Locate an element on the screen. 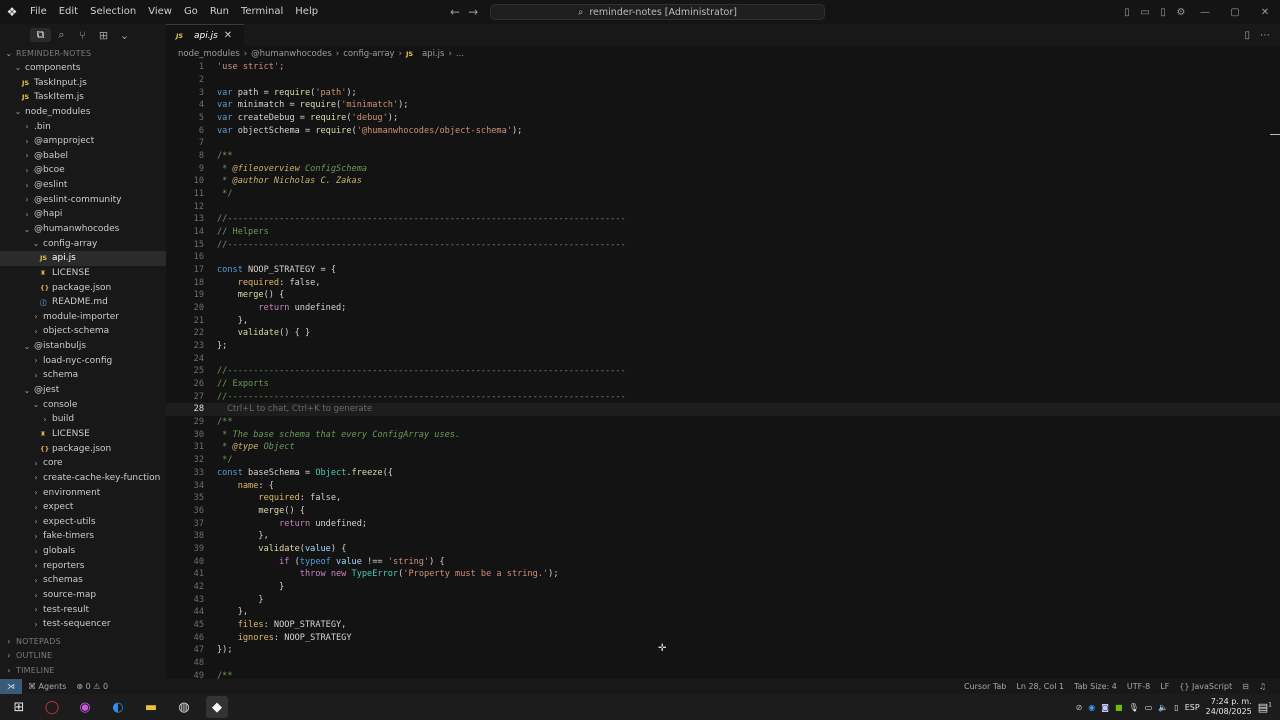 This screenshot has height=720, width=1280. code-line: 47}); is located at coordinates (723, 650).